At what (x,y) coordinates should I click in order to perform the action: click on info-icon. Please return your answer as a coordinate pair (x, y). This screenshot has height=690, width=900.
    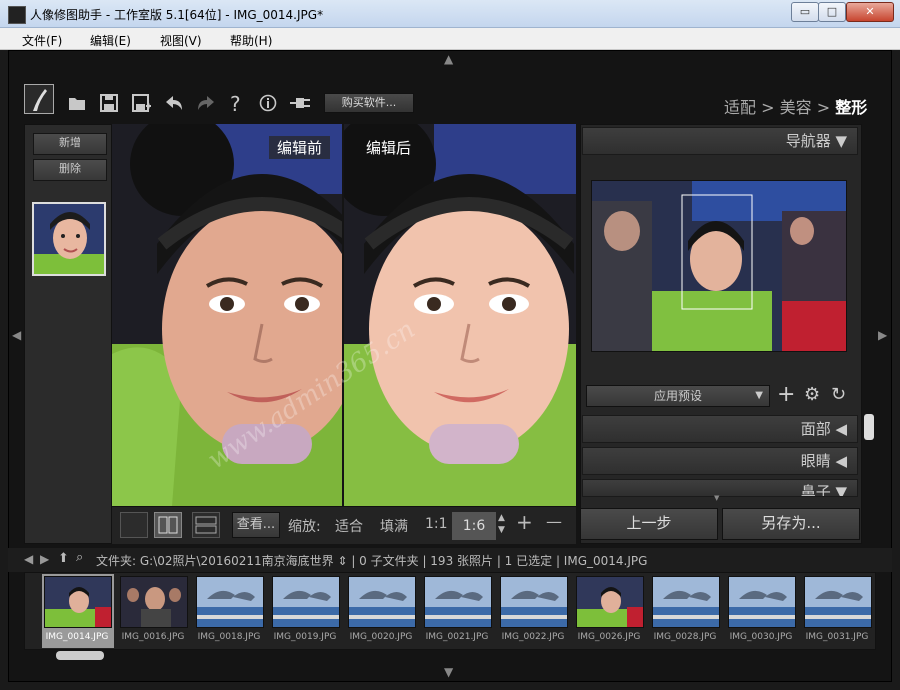
    Looking at the image, I should click on (268, 105).